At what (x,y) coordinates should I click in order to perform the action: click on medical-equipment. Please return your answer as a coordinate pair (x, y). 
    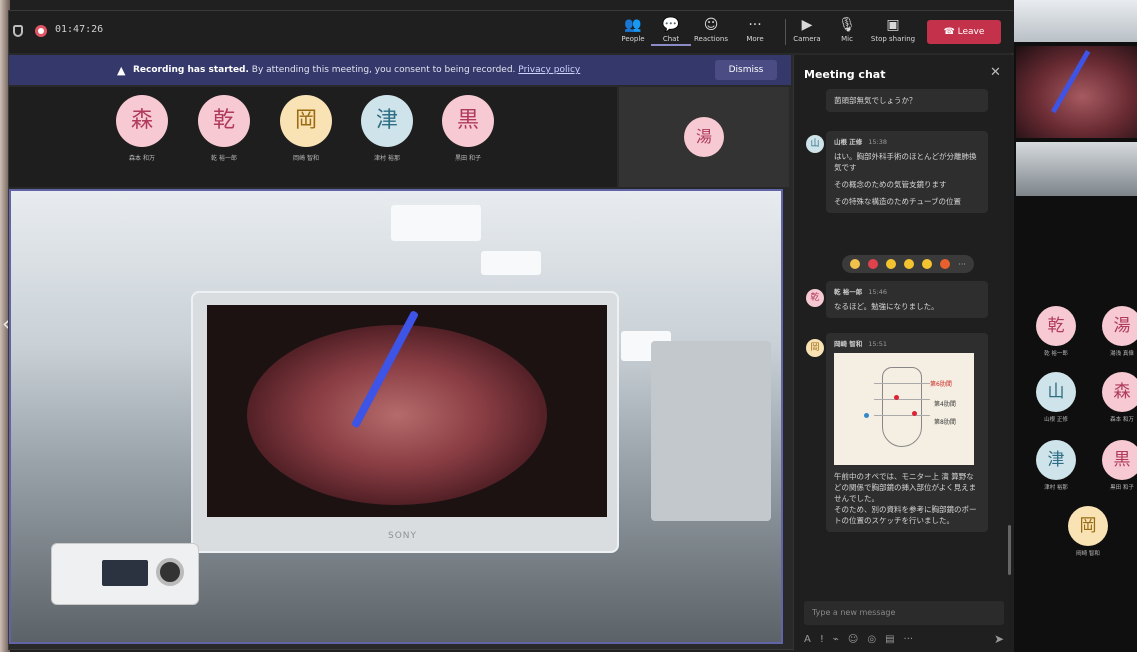
    Looking at the image, I should click on (711, 431).